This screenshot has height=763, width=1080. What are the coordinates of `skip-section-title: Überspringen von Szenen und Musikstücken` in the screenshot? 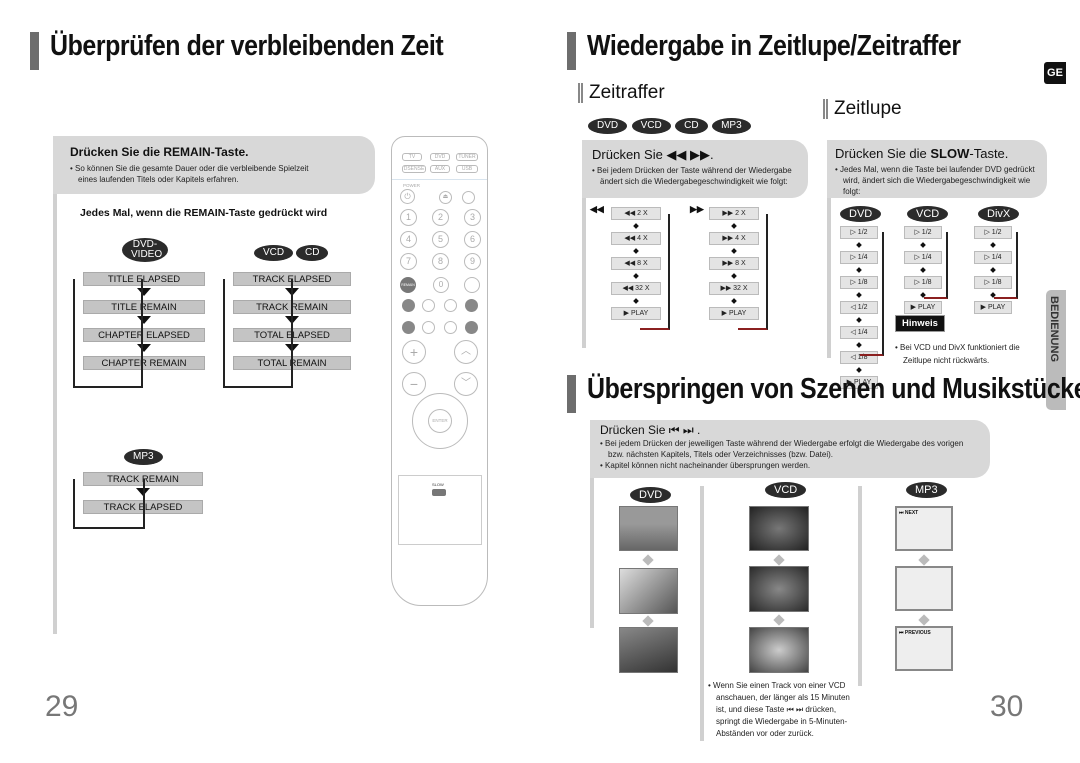 It's located at (833, 389).